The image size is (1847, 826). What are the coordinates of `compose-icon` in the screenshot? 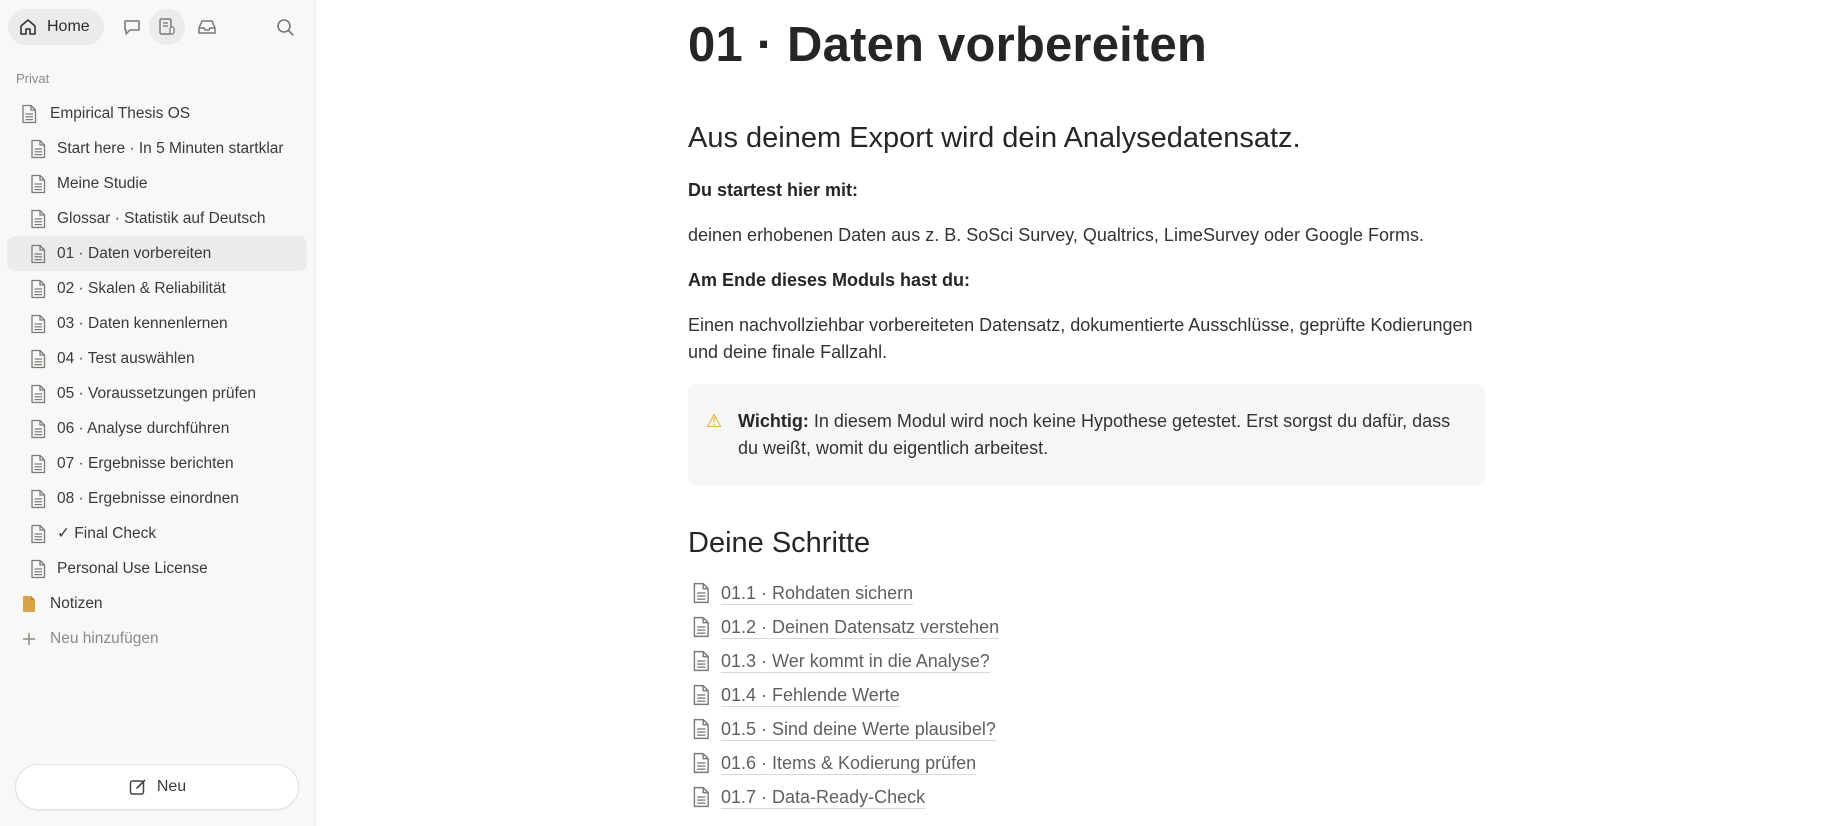 It's located at (137, 787).